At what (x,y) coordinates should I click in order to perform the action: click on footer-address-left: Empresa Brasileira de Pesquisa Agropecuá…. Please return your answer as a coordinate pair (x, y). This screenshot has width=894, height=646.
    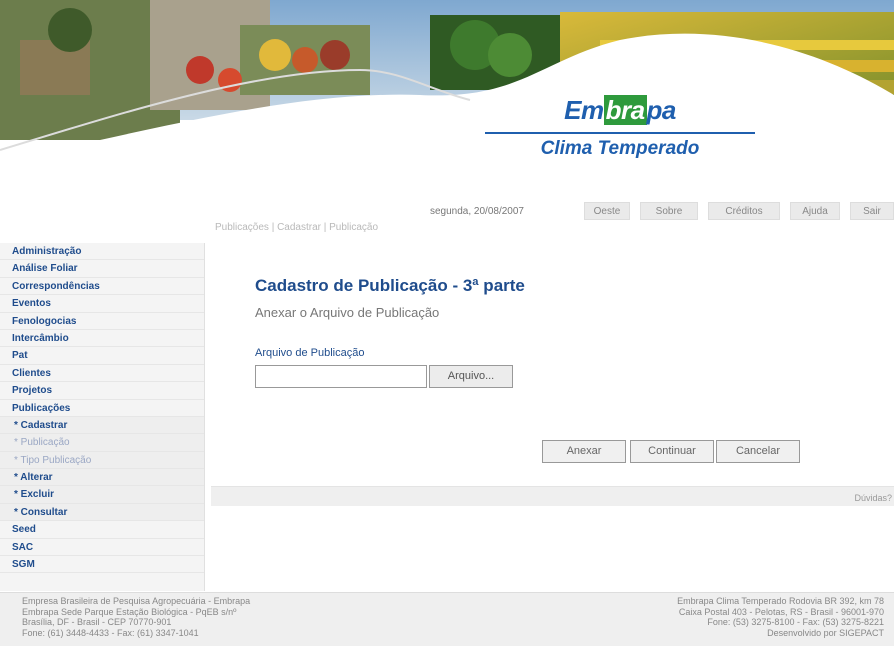
    Looking at the image, I should click on (136, 617).